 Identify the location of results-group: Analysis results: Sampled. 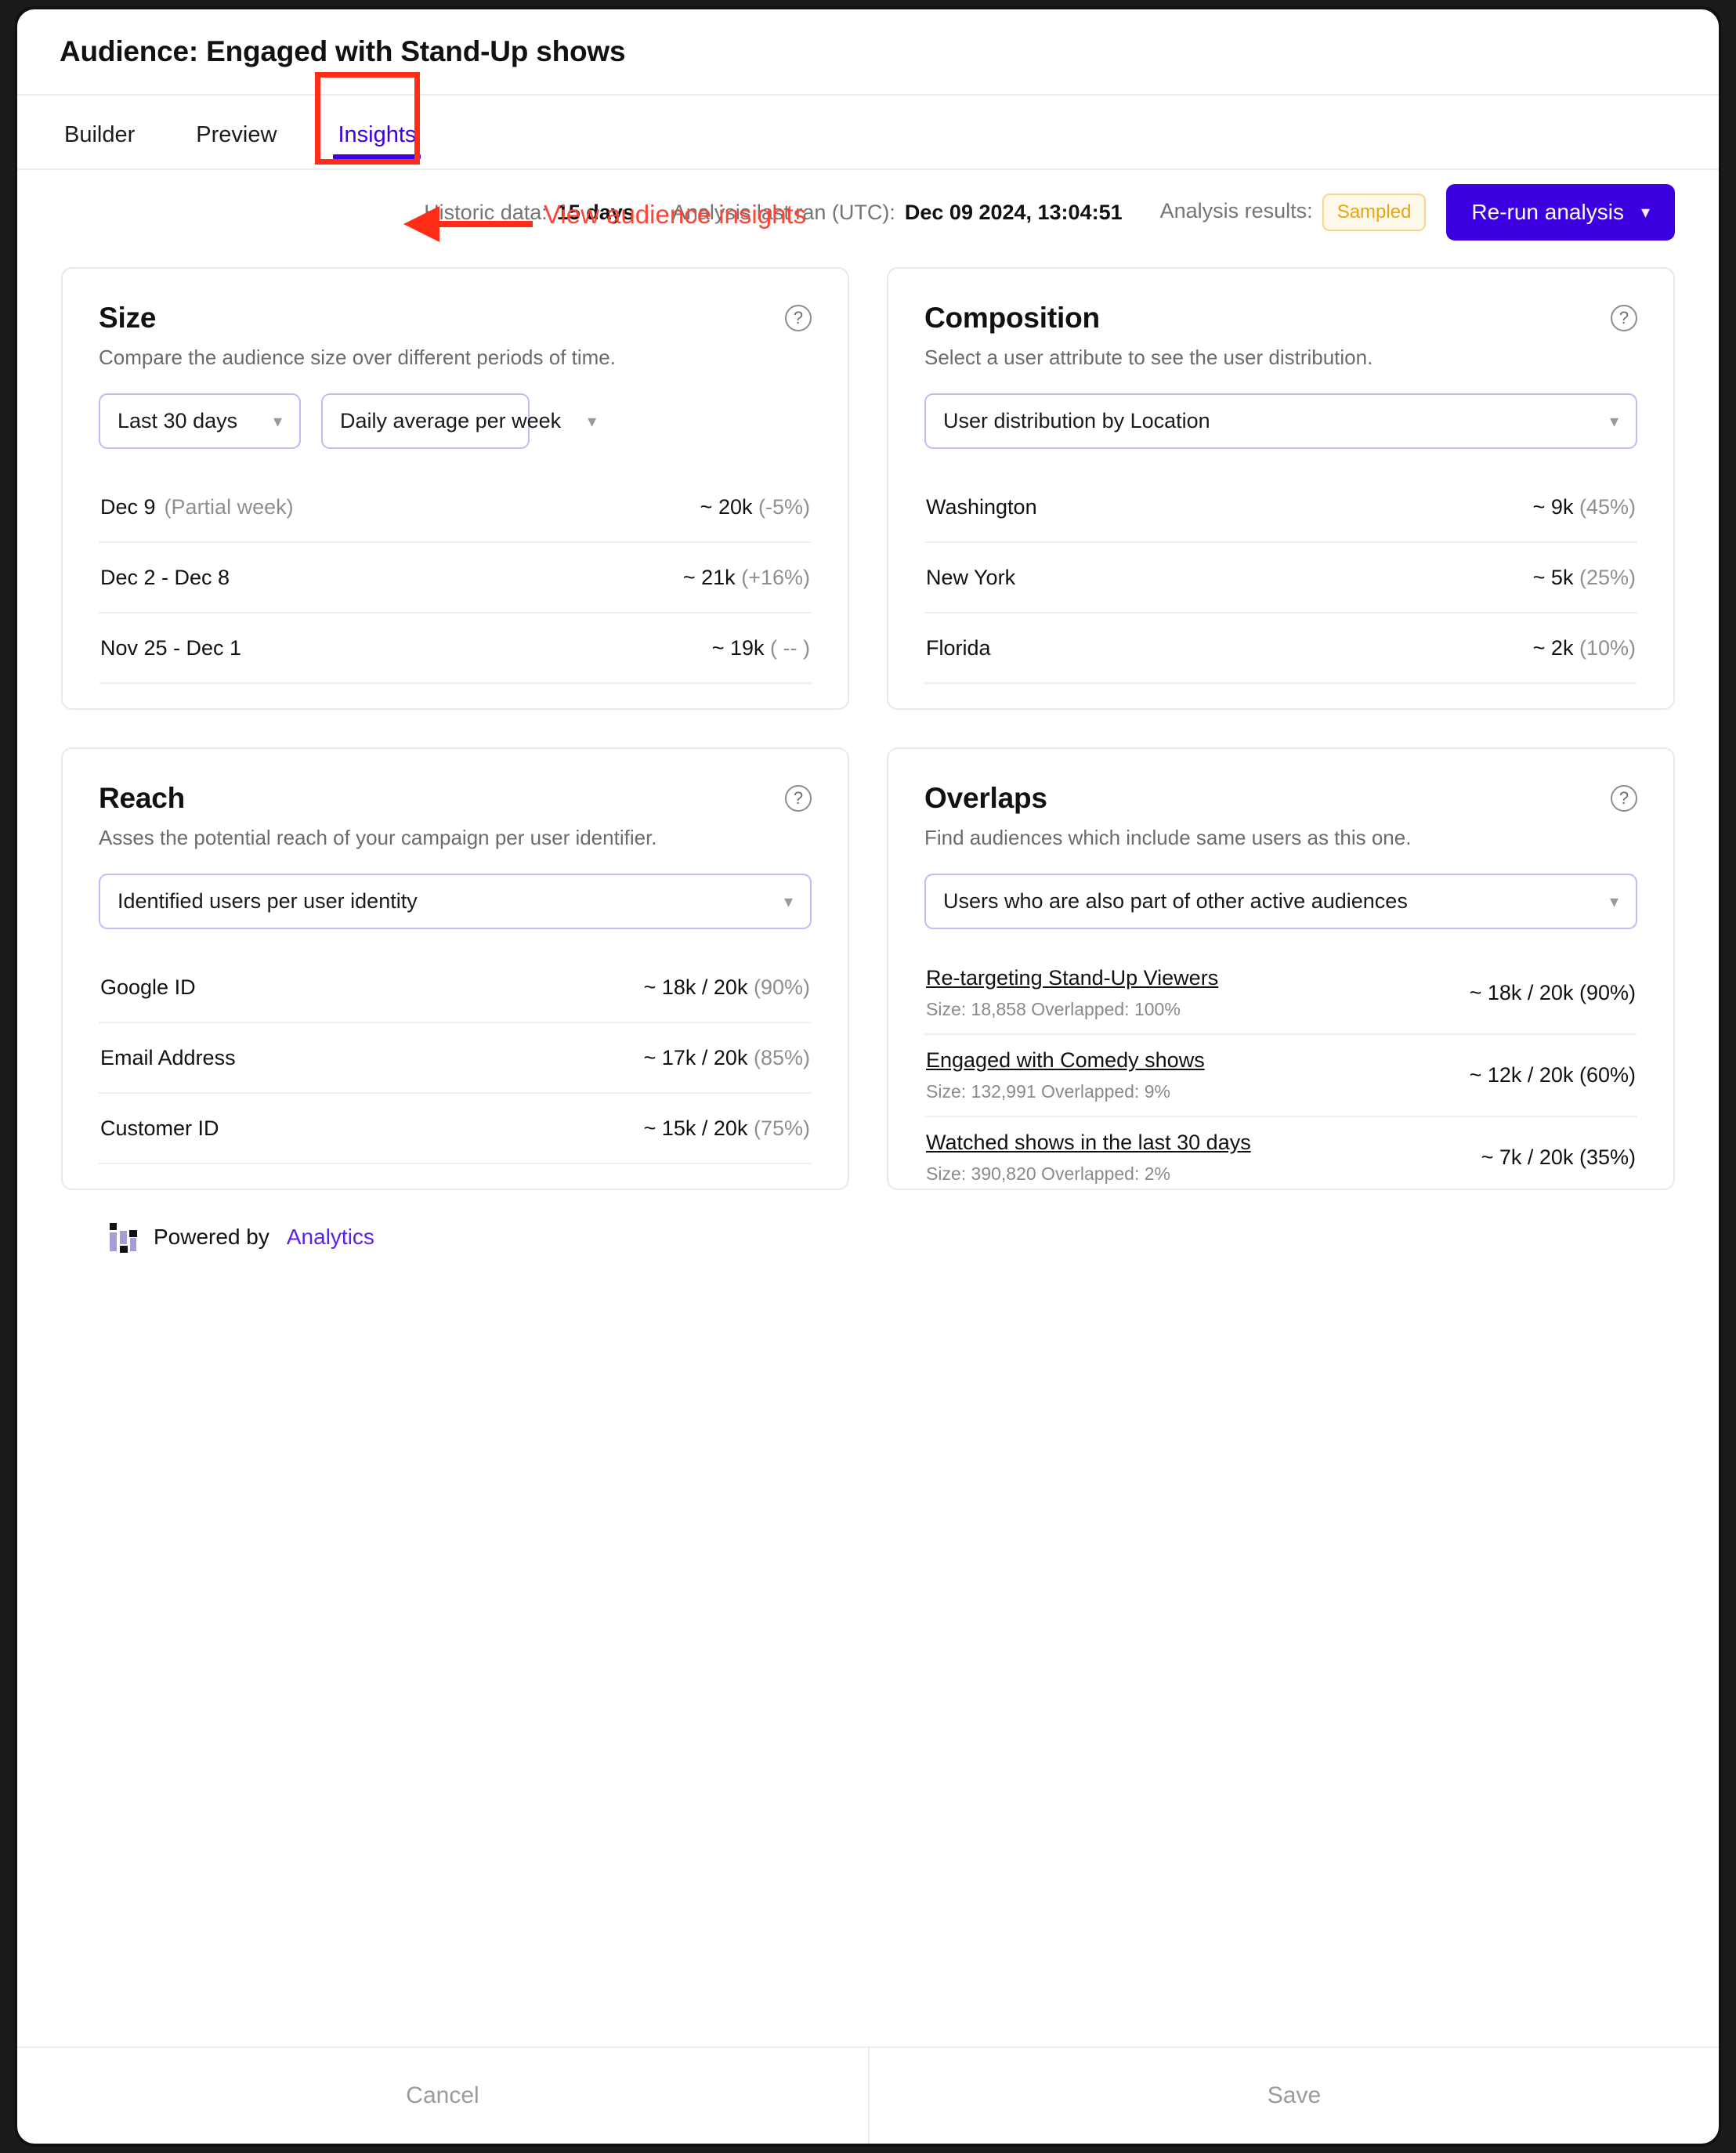
(1293, 213).